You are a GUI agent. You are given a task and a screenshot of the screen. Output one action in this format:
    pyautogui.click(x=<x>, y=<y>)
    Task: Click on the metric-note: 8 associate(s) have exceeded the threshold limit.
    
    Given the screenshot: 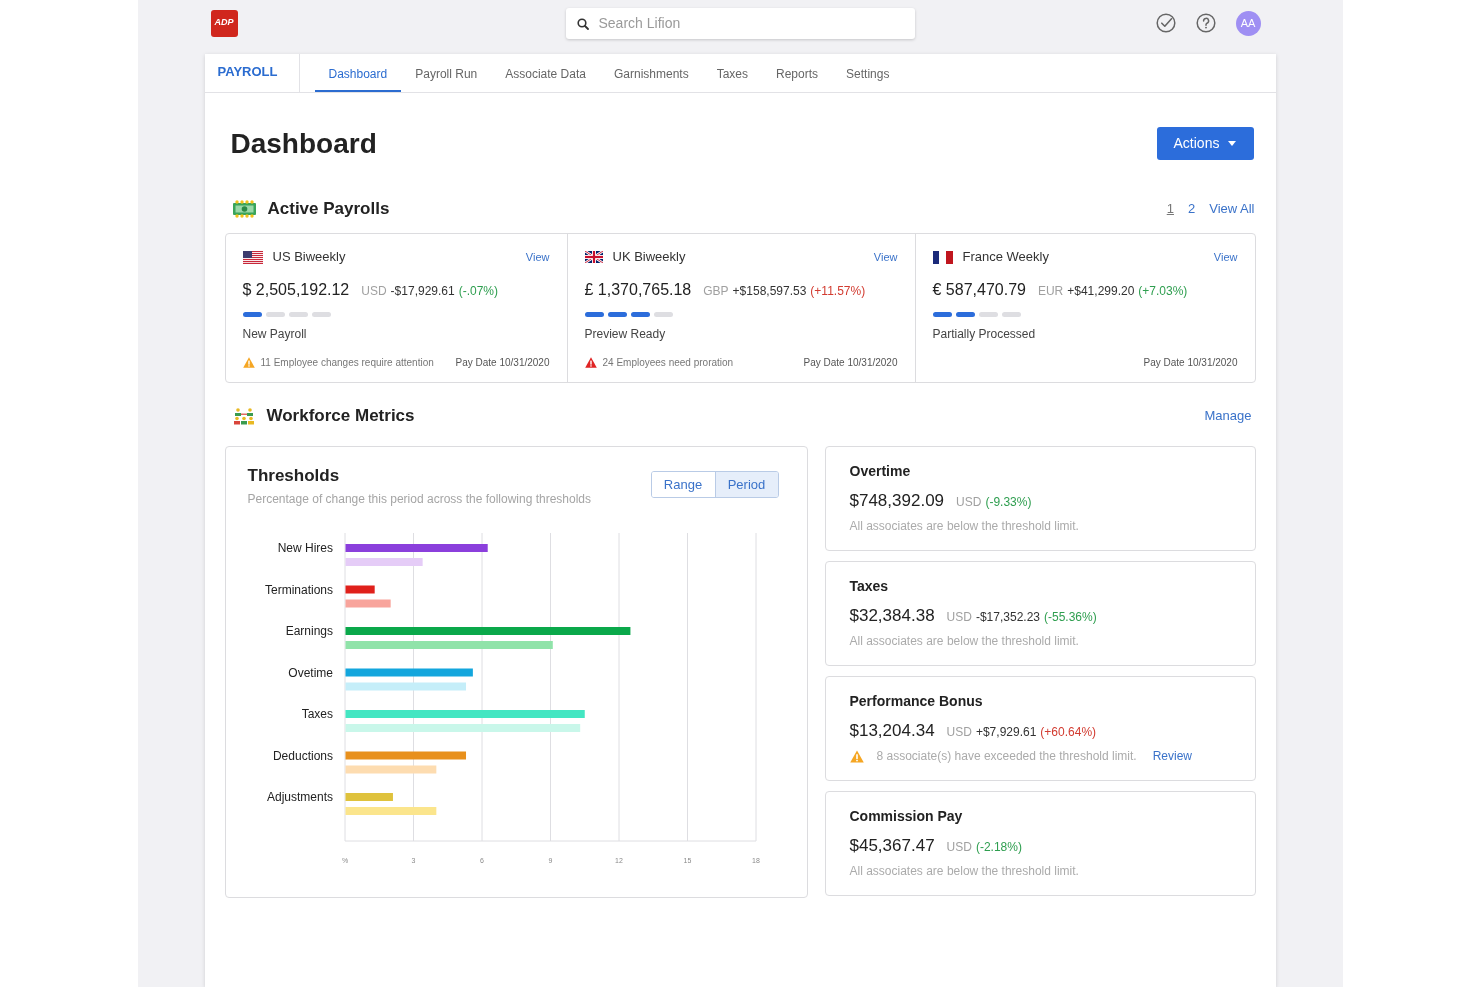 What is the action you would take?
    pyautogui.click(x=1006, y=756)
    